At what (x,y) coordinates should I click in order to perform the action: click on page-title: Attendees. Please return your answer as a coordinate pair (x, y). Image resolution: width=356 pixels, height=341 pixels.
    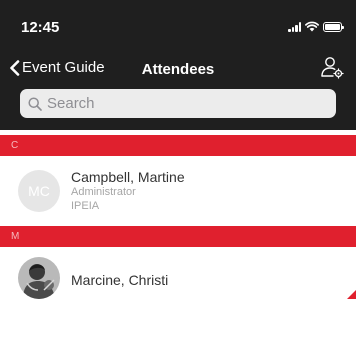
    Looking at the image, I should click on (178, 69).